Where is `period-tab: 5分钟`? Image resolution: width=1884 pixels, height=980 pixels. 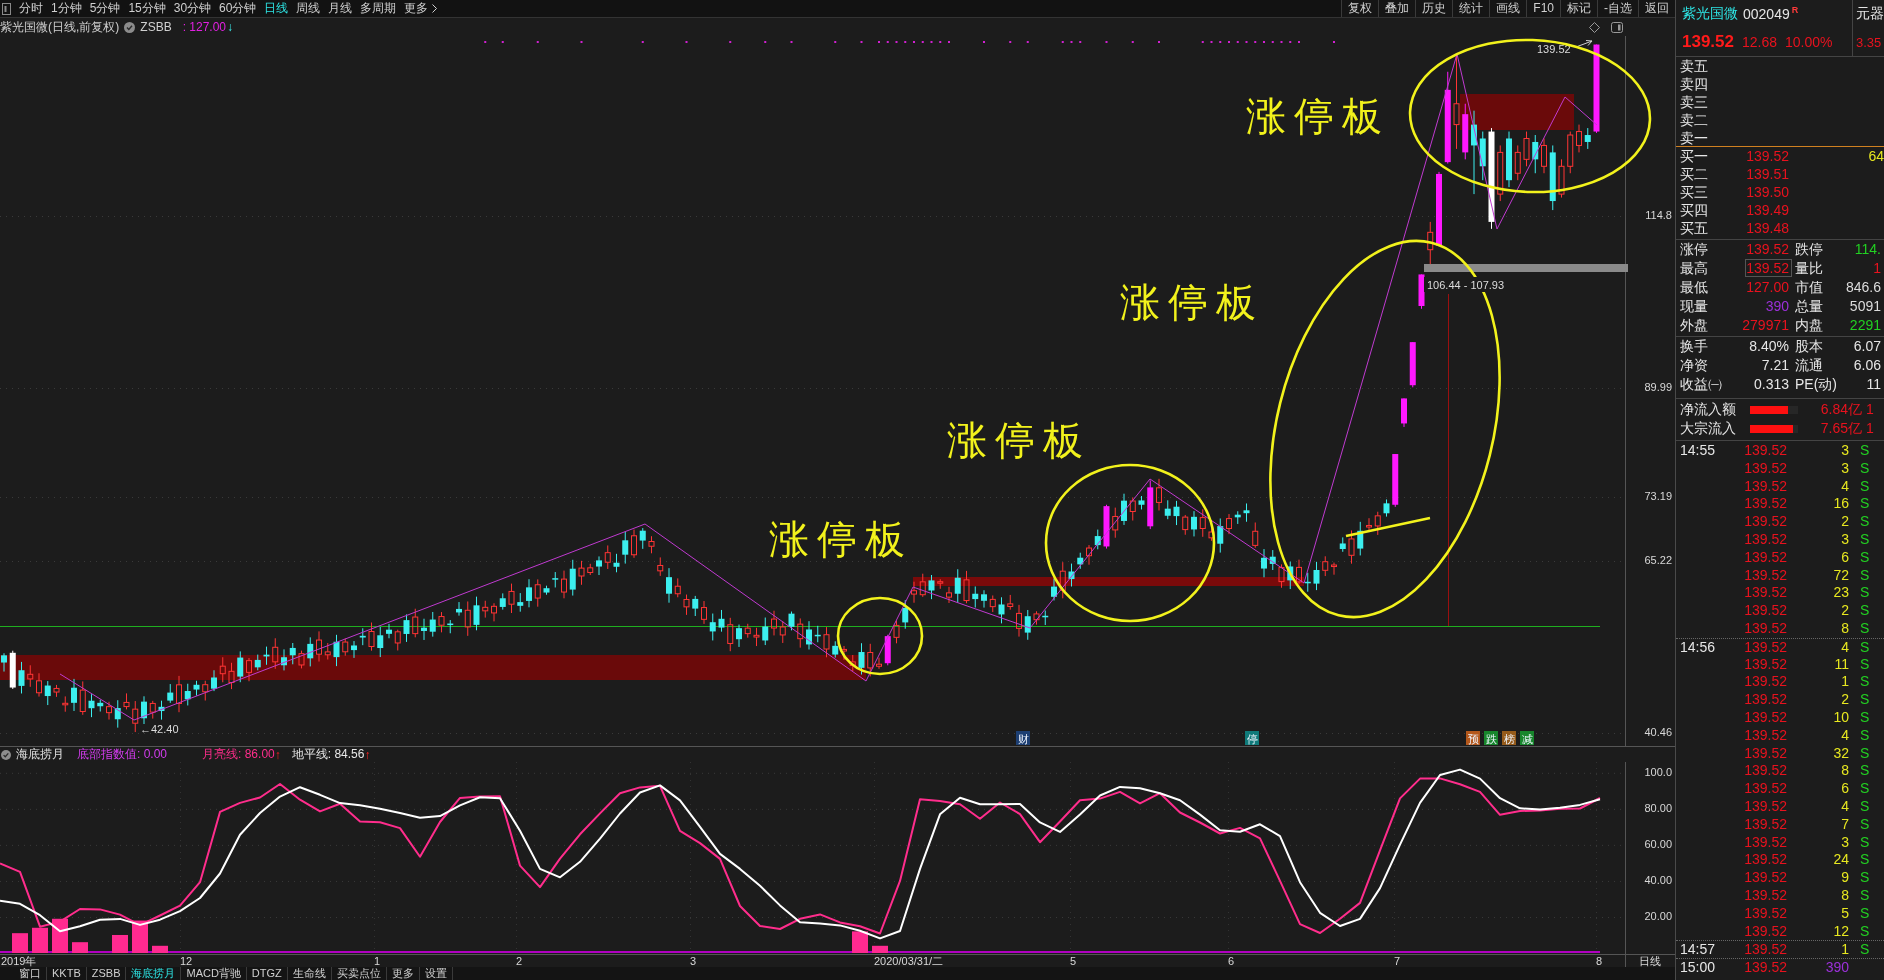
period-tab: 5分钟 is located at coordinates (105, 8).